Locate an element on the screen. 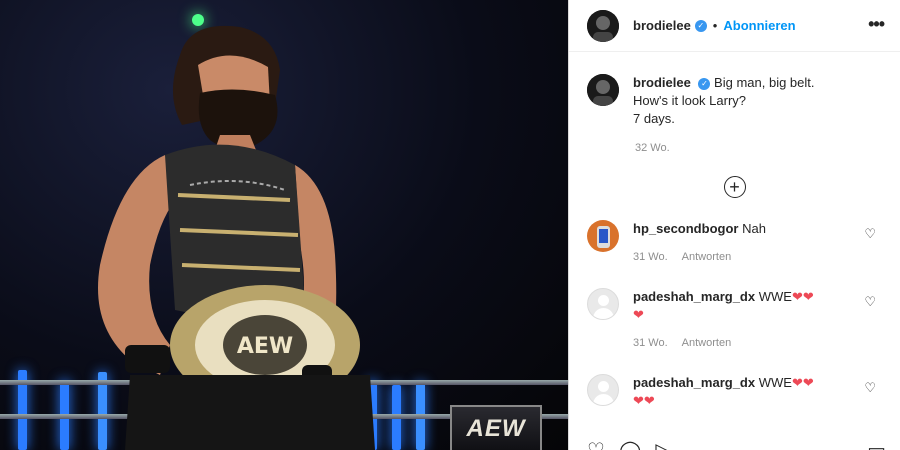 The height and width of the screenshot is (450, 900). caption-time: 32 Wo. is located at coordinates (767, 148).